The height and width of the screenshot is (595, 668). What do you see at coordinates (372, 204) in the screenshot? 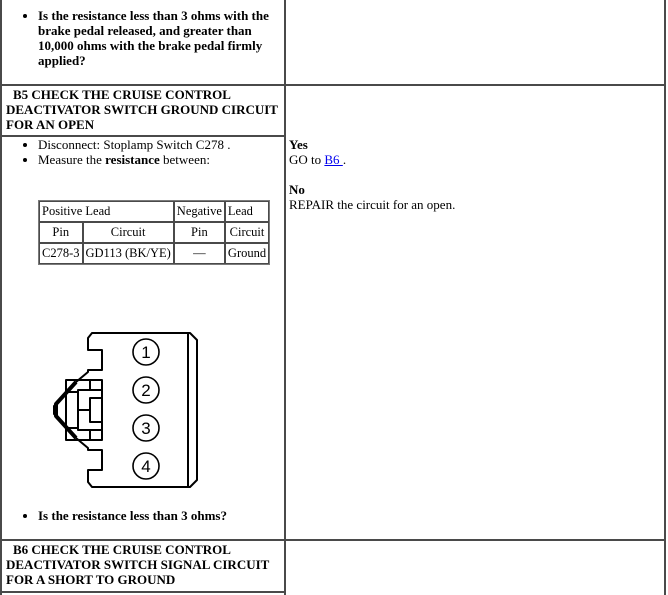
I see `no-action: REPAIR the circuit for an open.` at bounding box center [372, 204].